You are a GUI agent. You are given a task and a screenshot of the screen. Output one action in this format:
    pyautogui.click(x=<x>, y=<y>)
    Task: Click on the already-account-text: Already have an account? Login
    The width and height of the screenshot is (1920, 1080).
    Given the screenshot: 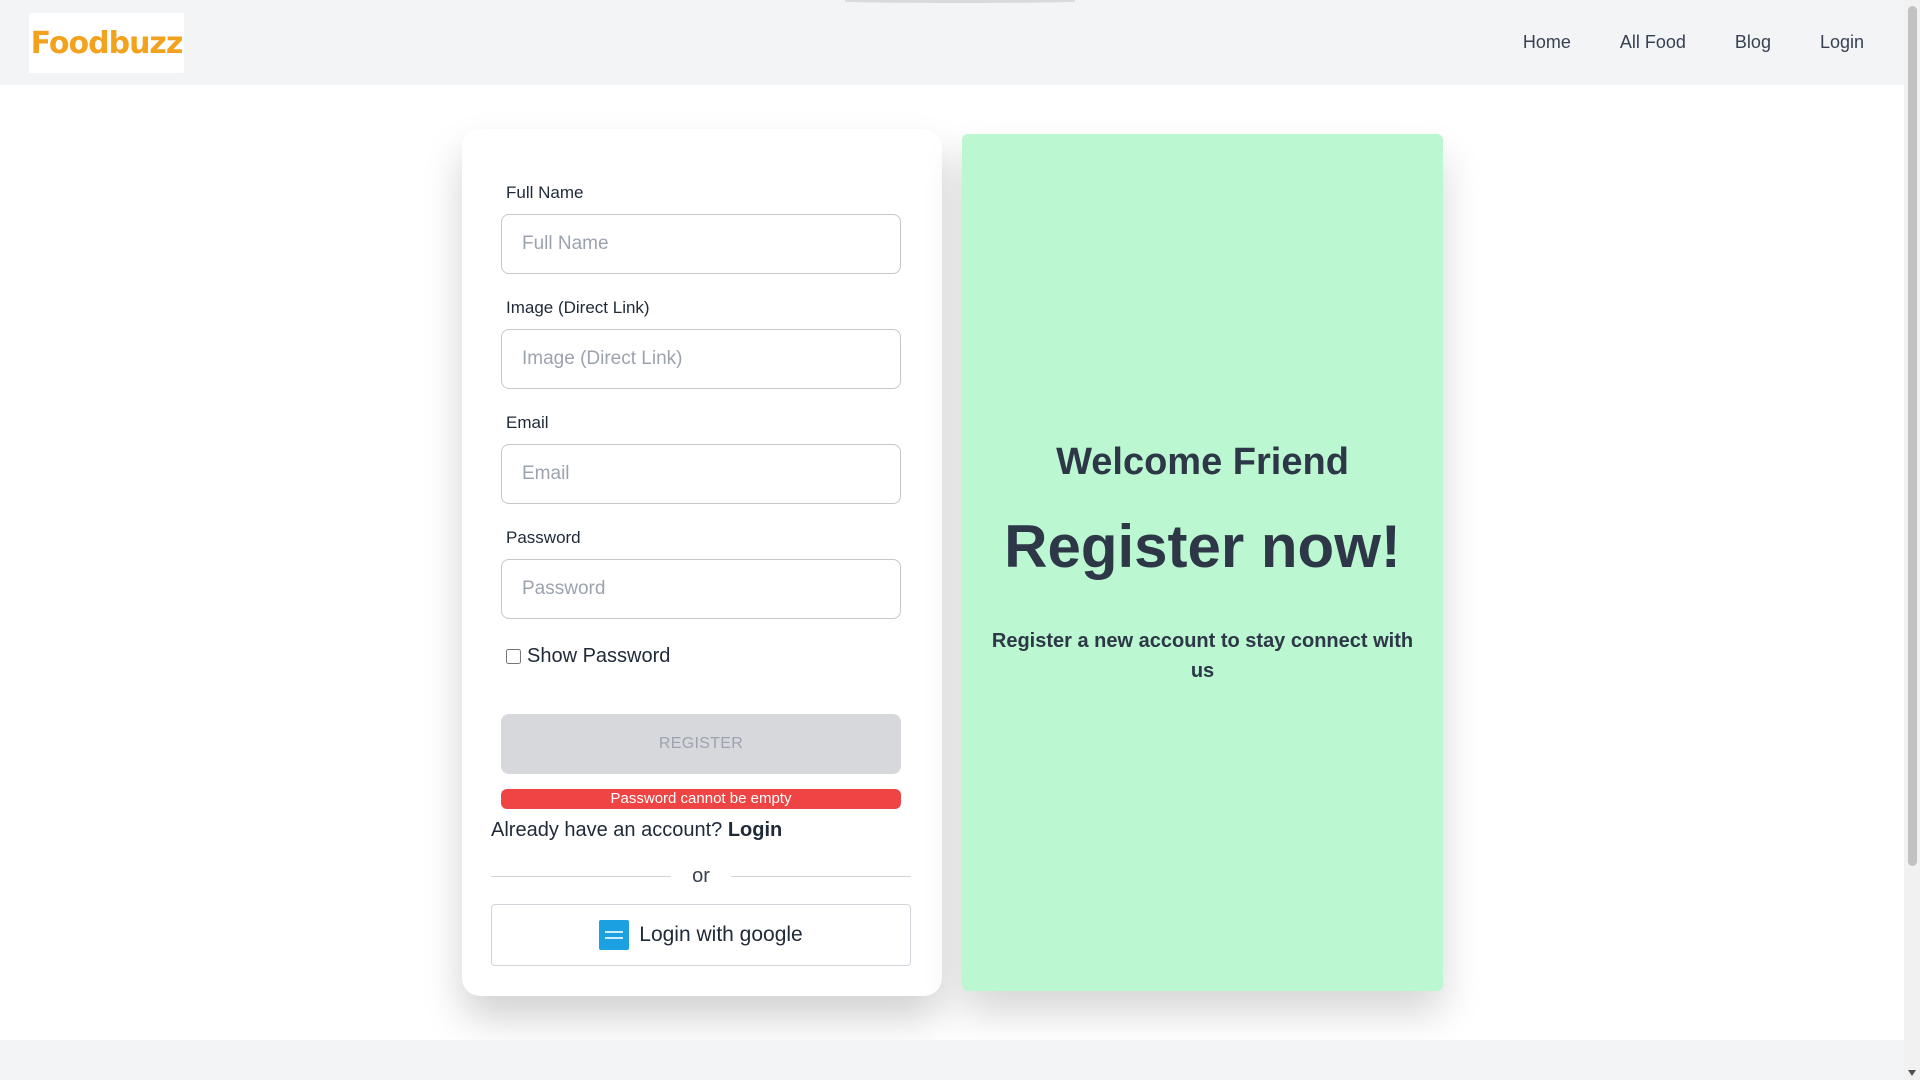 What is the action you would take?
    pyautogui.click(x=636, y=830)
    